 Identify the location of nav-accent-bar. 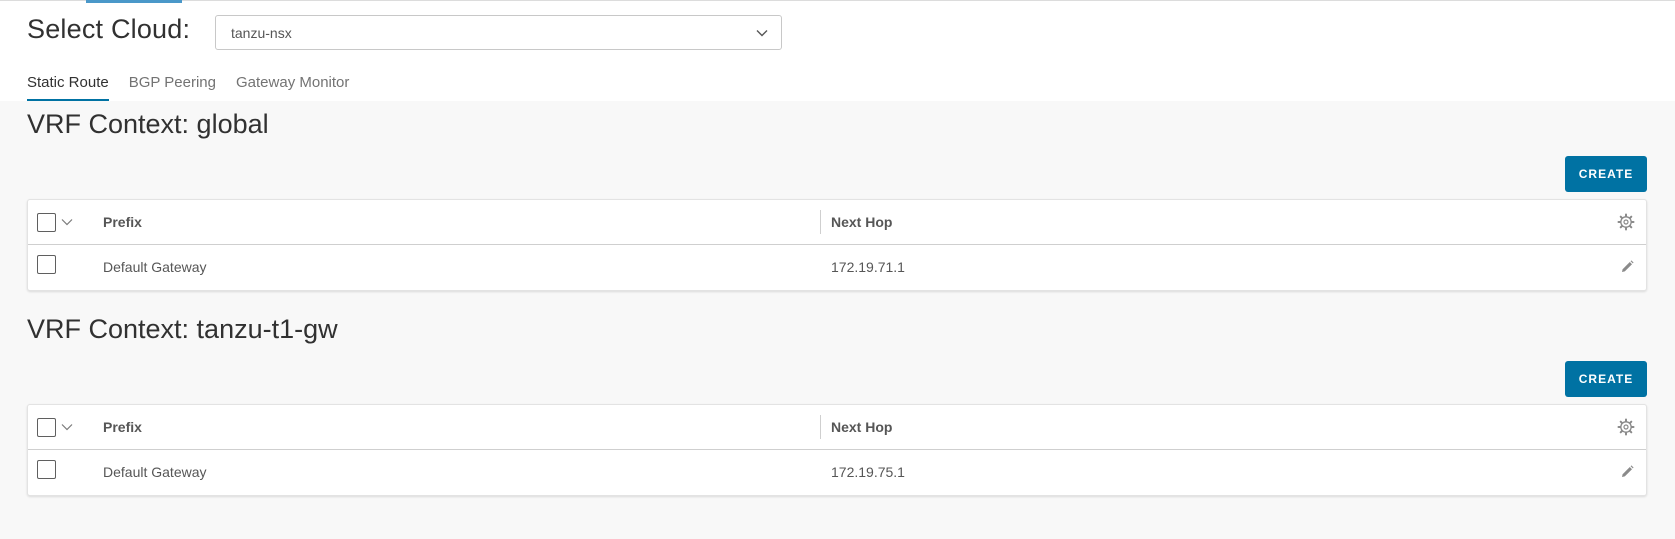
(134, 1).